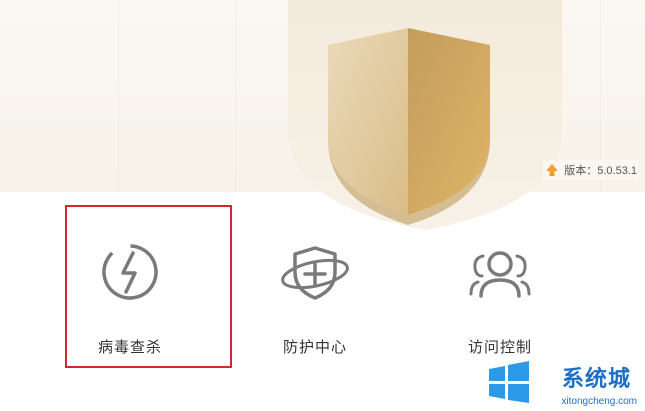 The image size is (645, 411). What do you see at coordinates (130, 272) in the screenshot?
I see `lightning-icon` at bounding box center [130, 272].